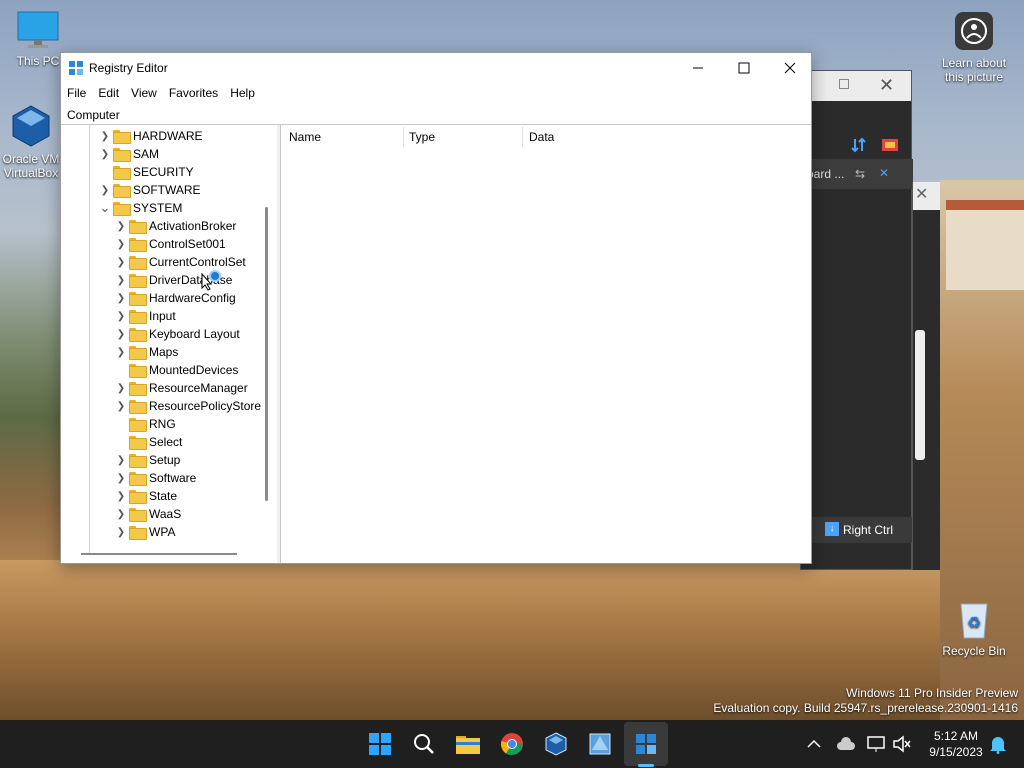 The image size is (1024, 768). What do you see at coordinates (144, 532) in the screenshot?
I see `tree-item: ❯ WPA` at bounding box center [144, 532].